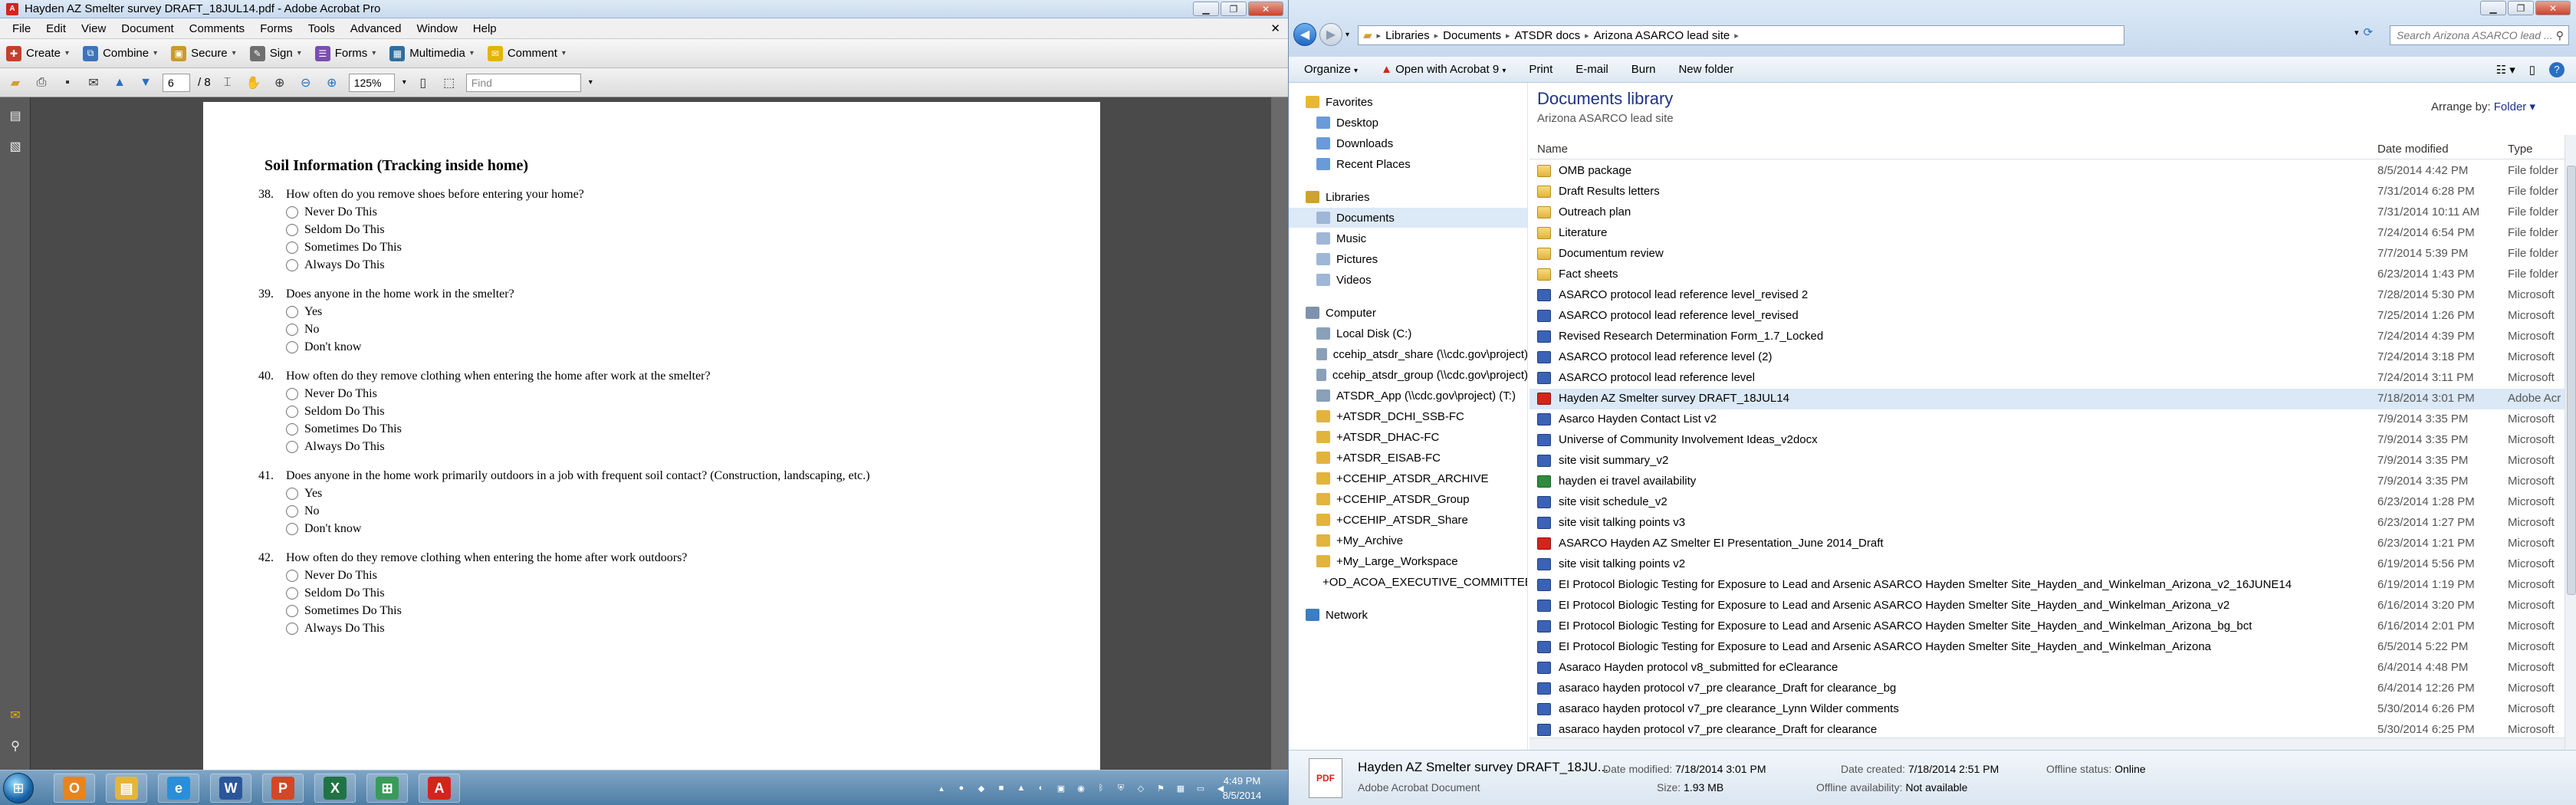 The height and width of the screenshot is (805, 2576). Describe the element at coordinates (962, 788) in the screenshot. I see `tray-app-icon: ●` at that location.